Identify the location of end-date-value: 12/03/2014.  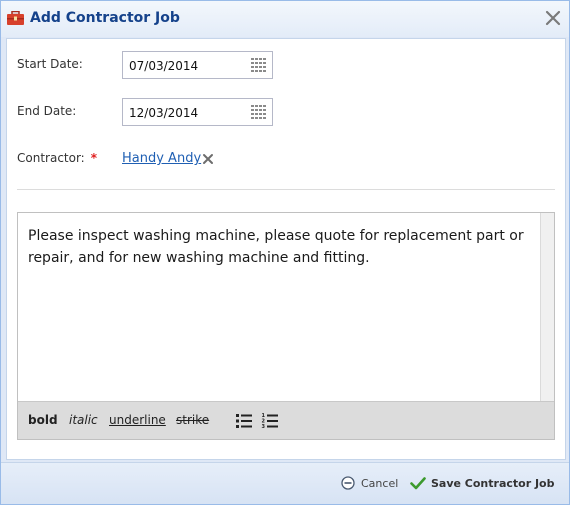
(164, 113).